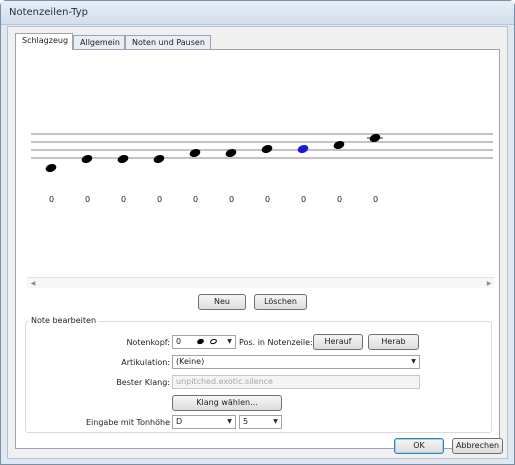  Describe the element at coordinates (64, 320) in the screenshot. I see `edit-note-group-title: Note bearbeiten` at that location.